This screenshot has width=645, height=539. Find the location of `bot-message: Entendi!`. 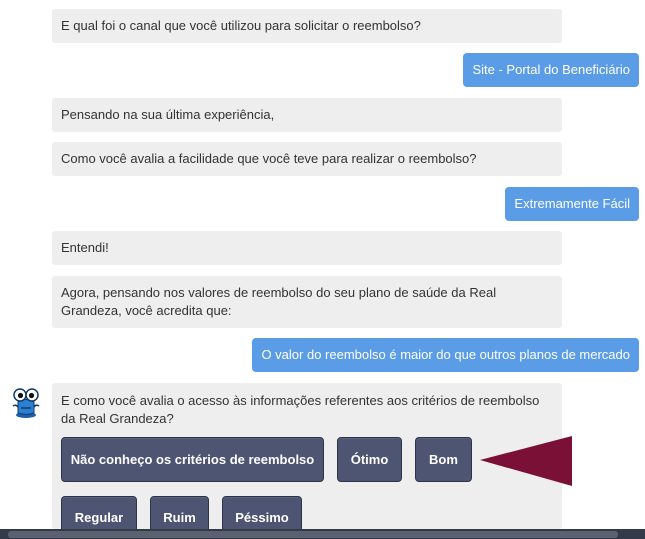

bot-message: Entendi! is located at coordinates (307, 248).